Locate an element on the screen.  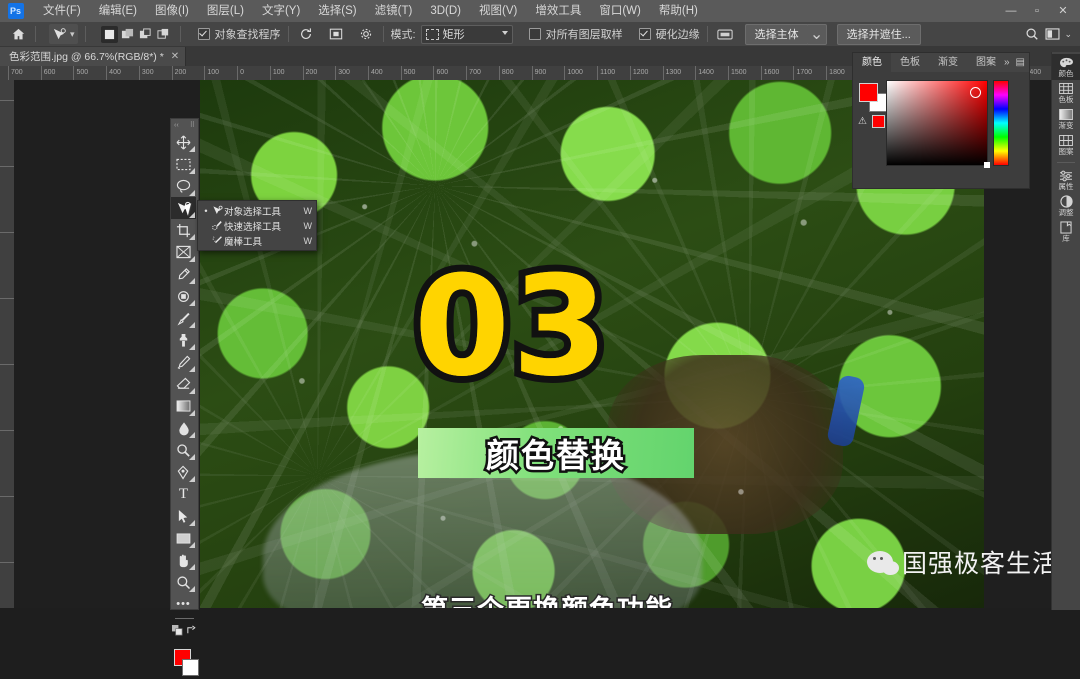
select-subject-dropdown: ⌄ is located at coordinates (817, 34).